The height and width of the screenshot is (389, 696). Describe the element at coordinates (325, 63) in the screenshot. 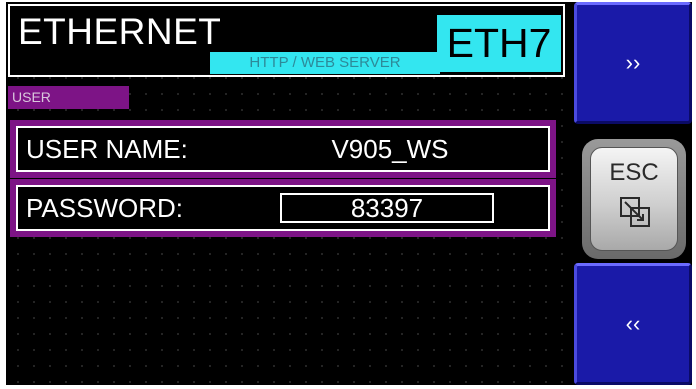

I see `page-subtitle: HTTP / WEB SERVER` at that location.